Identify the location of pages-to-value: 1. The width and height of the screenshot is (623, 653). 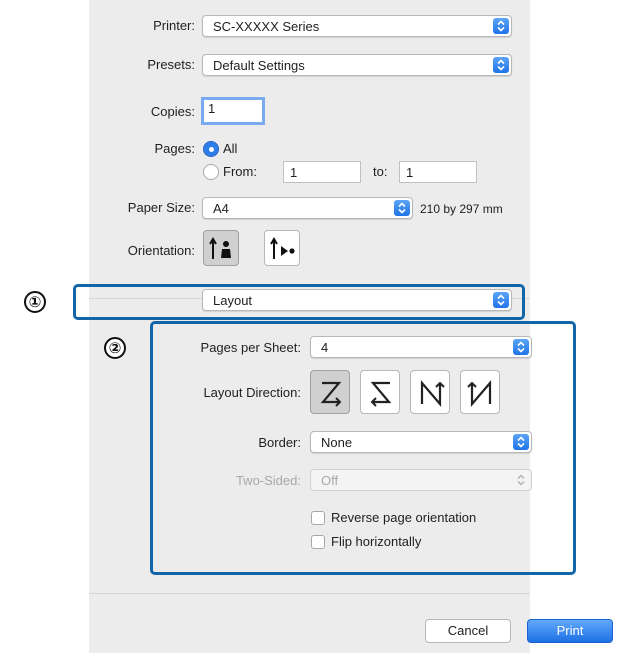
(410, 172).